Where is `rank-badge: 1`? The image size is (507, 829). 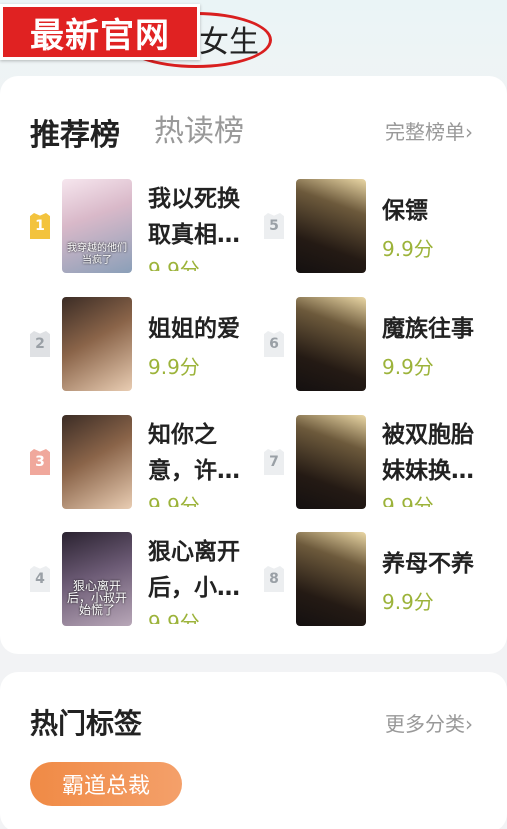
rank-badge: 1 is located at coordinates (40, 226).